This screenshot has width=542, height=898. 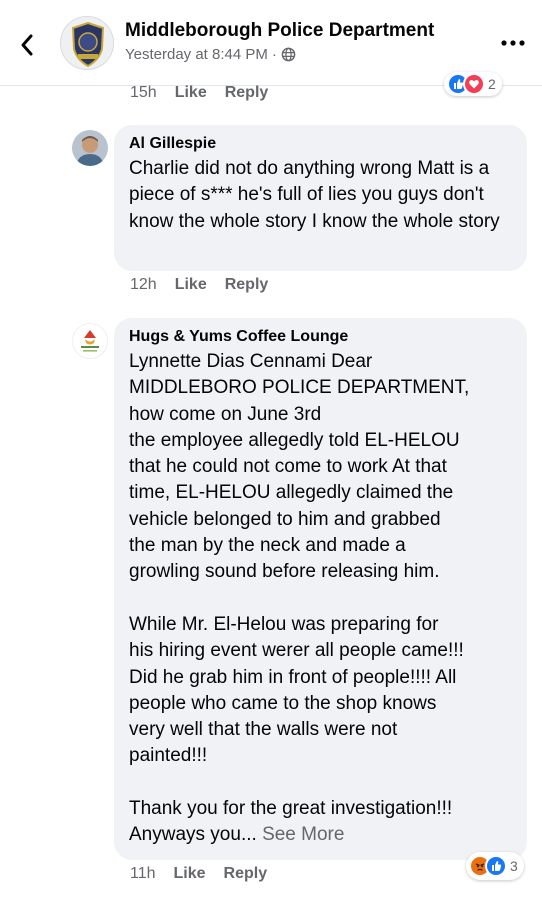 I want to click on comment-actions: 11h Like Reply, so click(x=198, y=874).